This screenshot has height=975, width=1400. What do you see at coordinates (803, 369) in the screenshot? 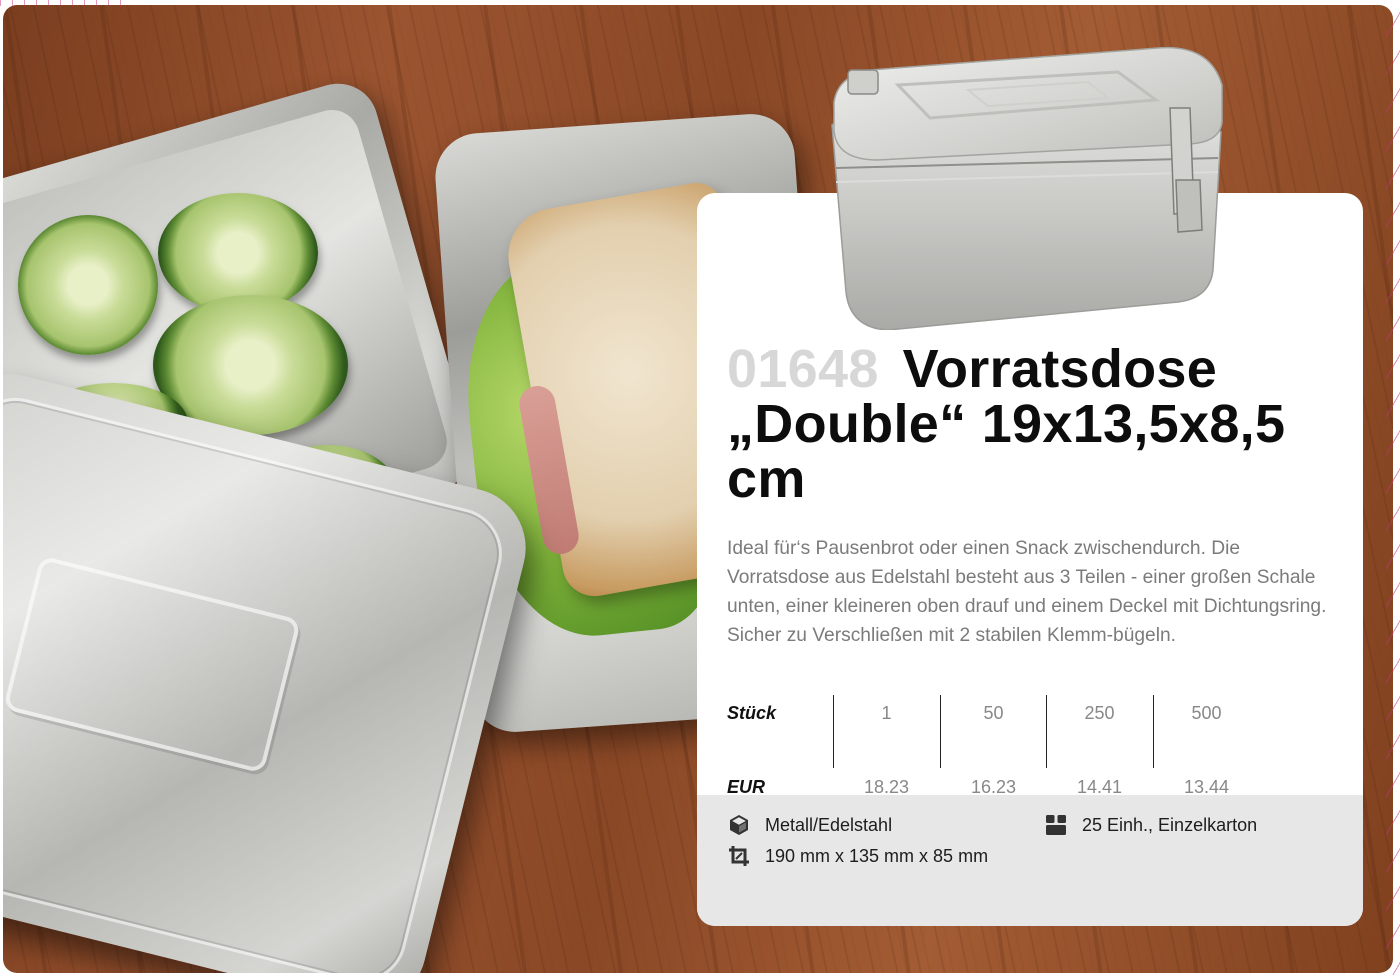
I see `product-number: 01648` at bounding box center [803, 369].